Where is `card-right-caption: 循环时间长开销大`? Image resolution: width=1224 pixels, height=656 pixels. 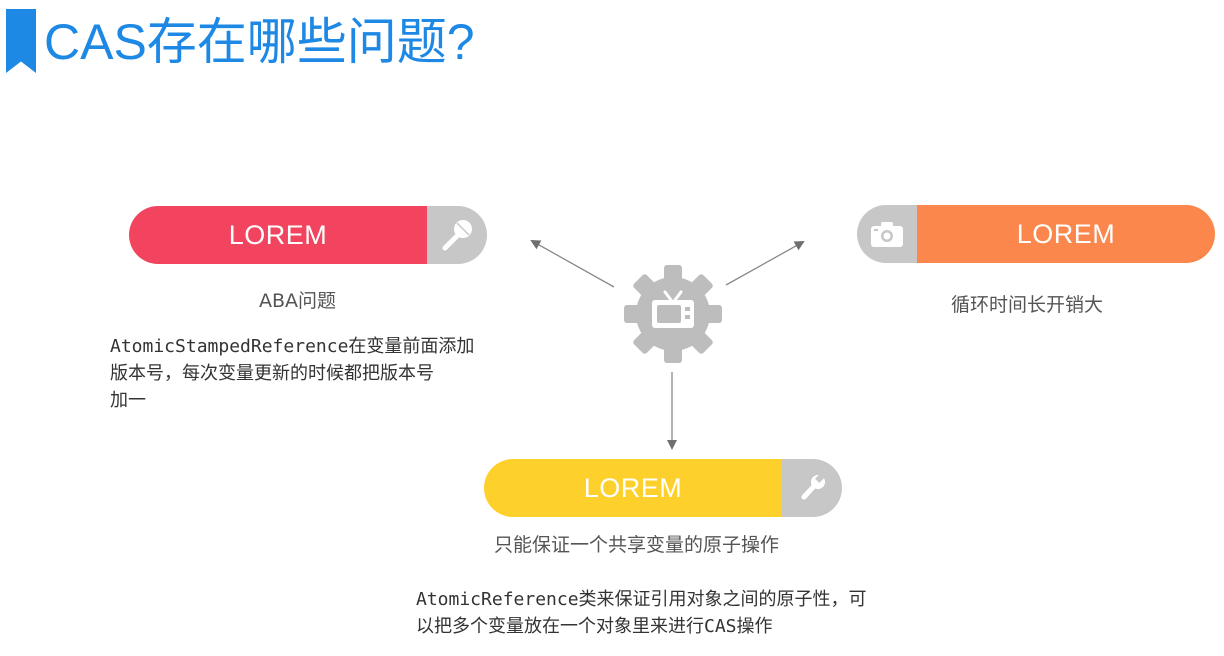 card-right-caption: 循环时间长开销大 is located at coordinates (1027, 305).